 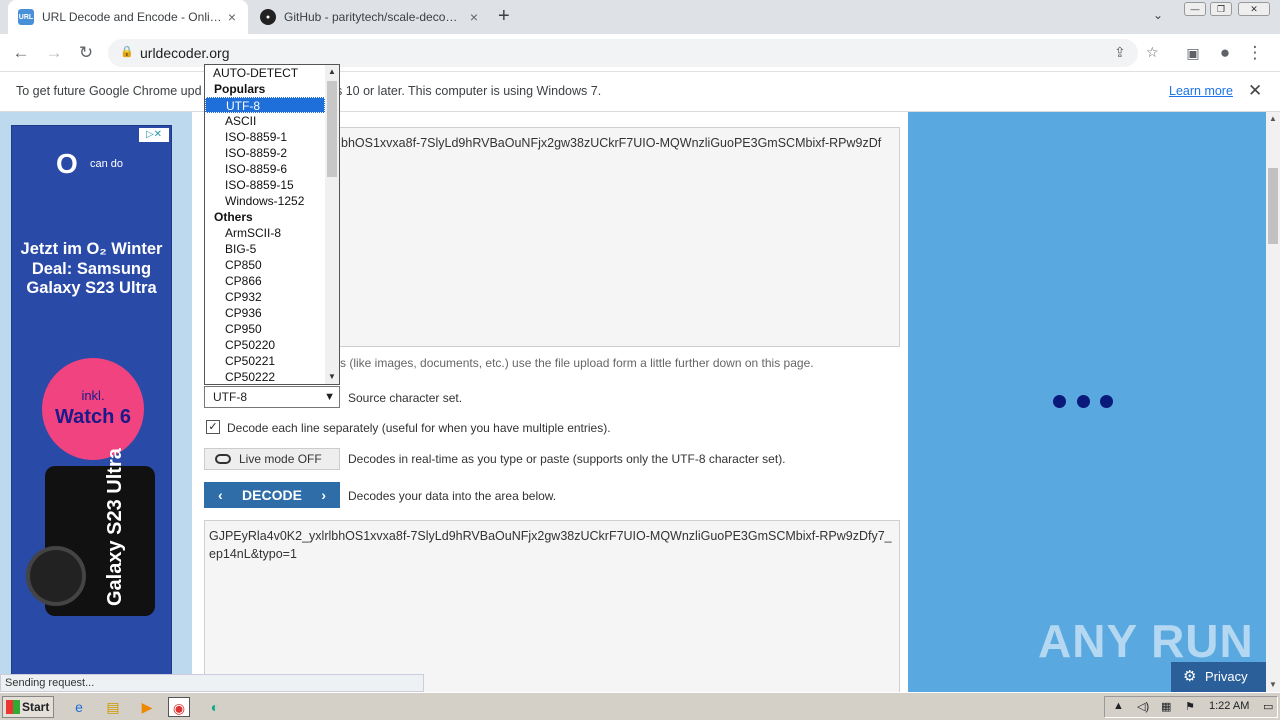 I want to click on side-panel-icon: ▣, so click(x=1193, y=53).